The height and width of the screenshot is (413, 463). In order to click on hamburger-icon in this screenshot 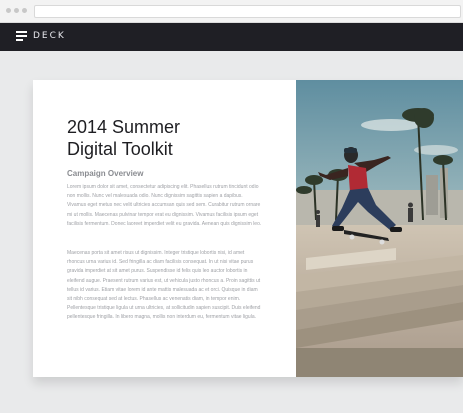, I will do `click(21, 36)`.